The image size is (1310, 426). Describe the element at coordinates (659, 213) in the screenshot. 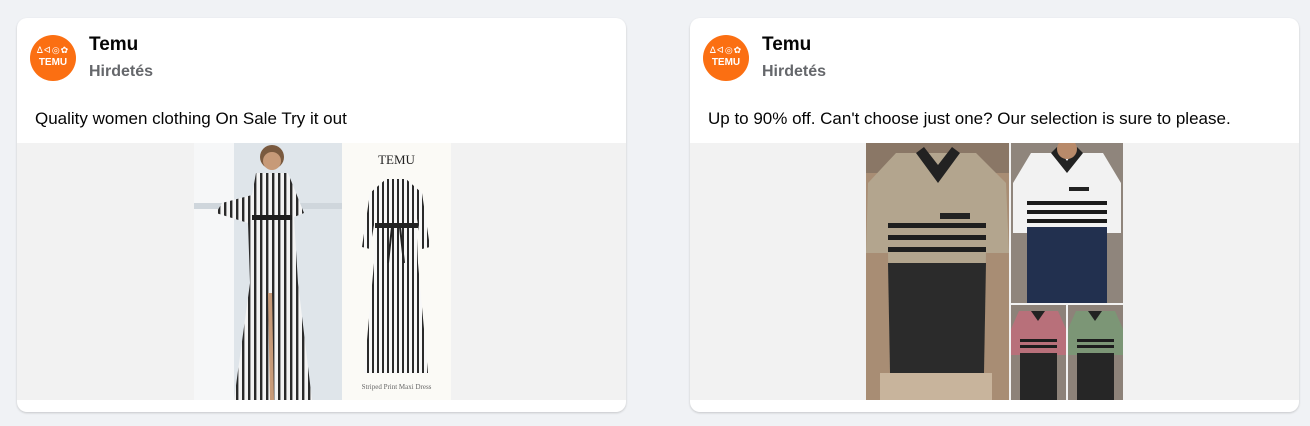

I see `feed-divider` at that location.